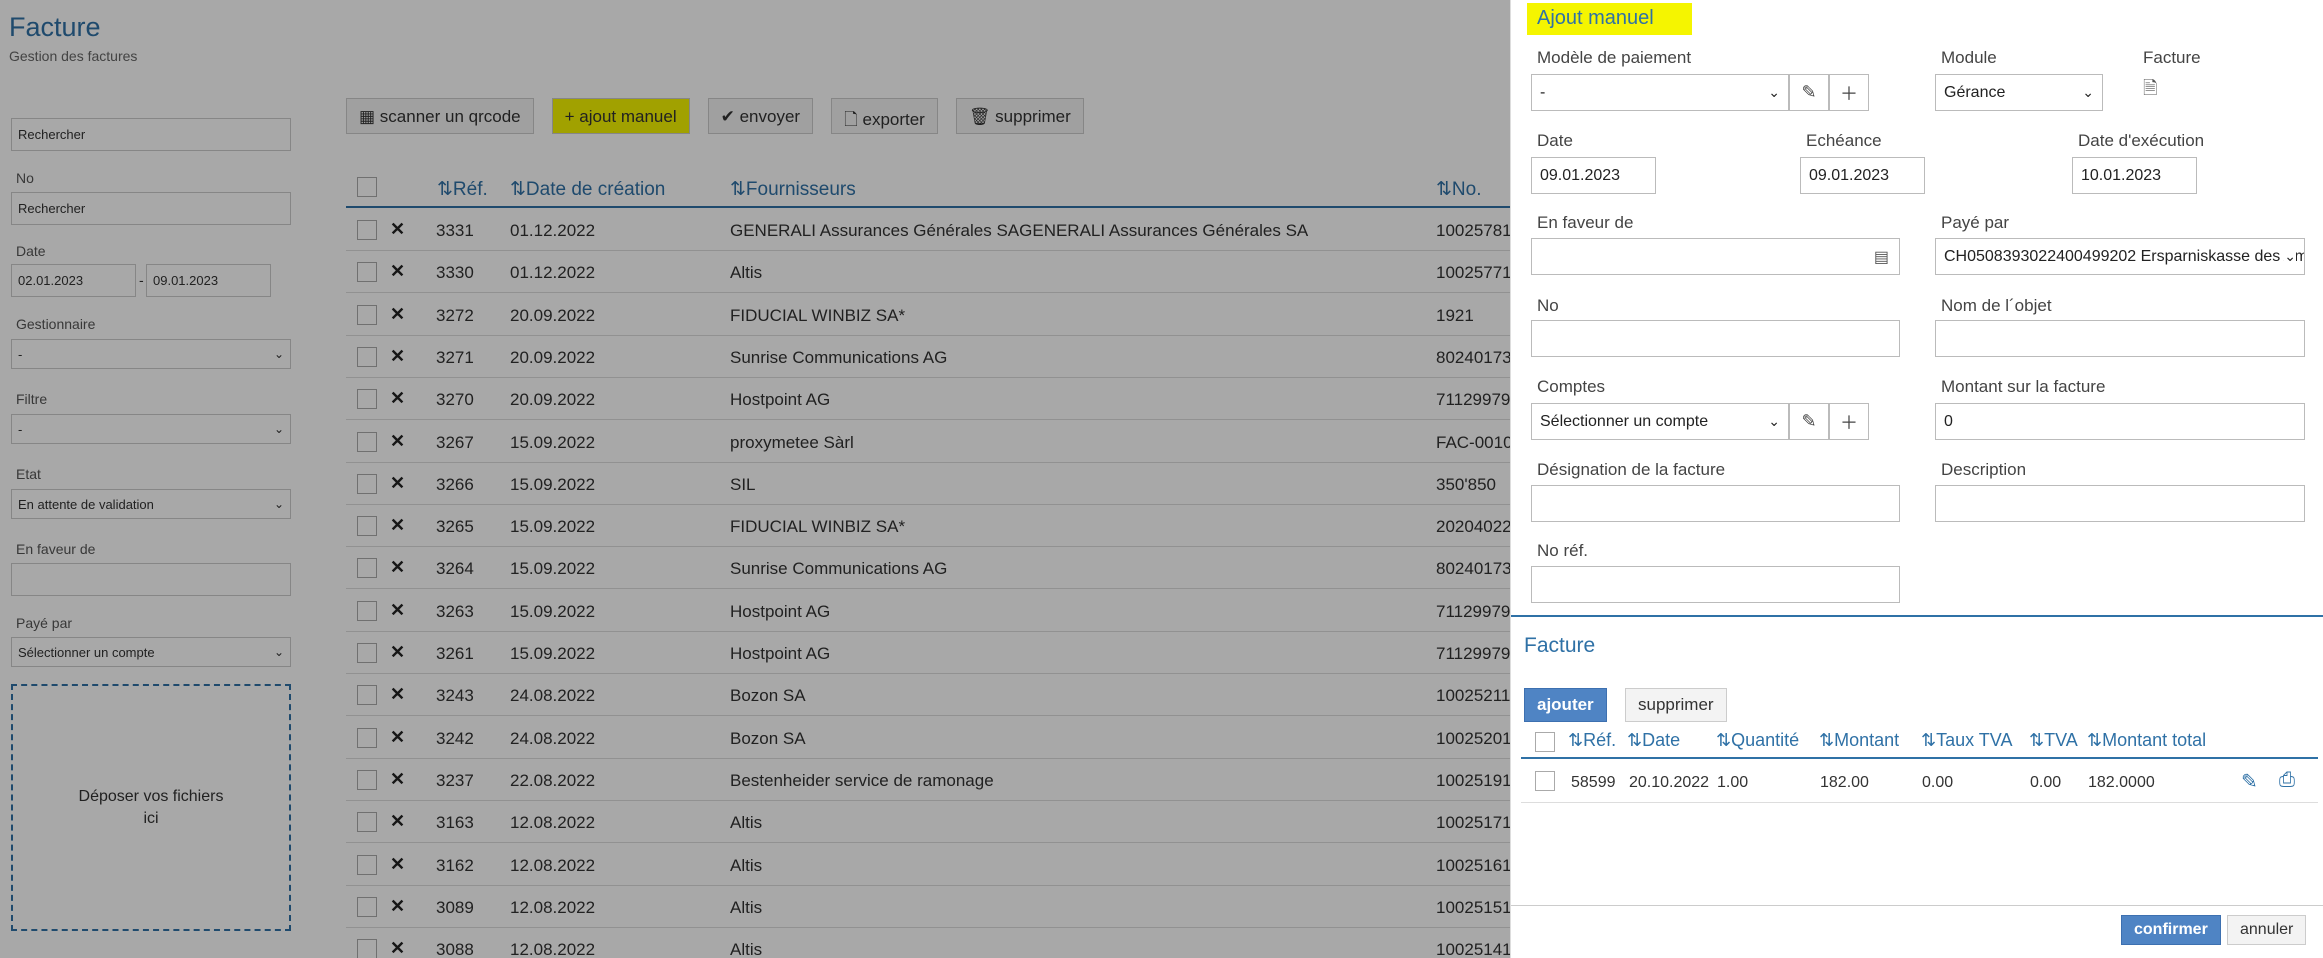 This screenshot has width=2323, height=958. What do you see at coordinates (2172, 57) in the screenshot?
I see `facture-label: Facture` at bounding box center [2172, 57].